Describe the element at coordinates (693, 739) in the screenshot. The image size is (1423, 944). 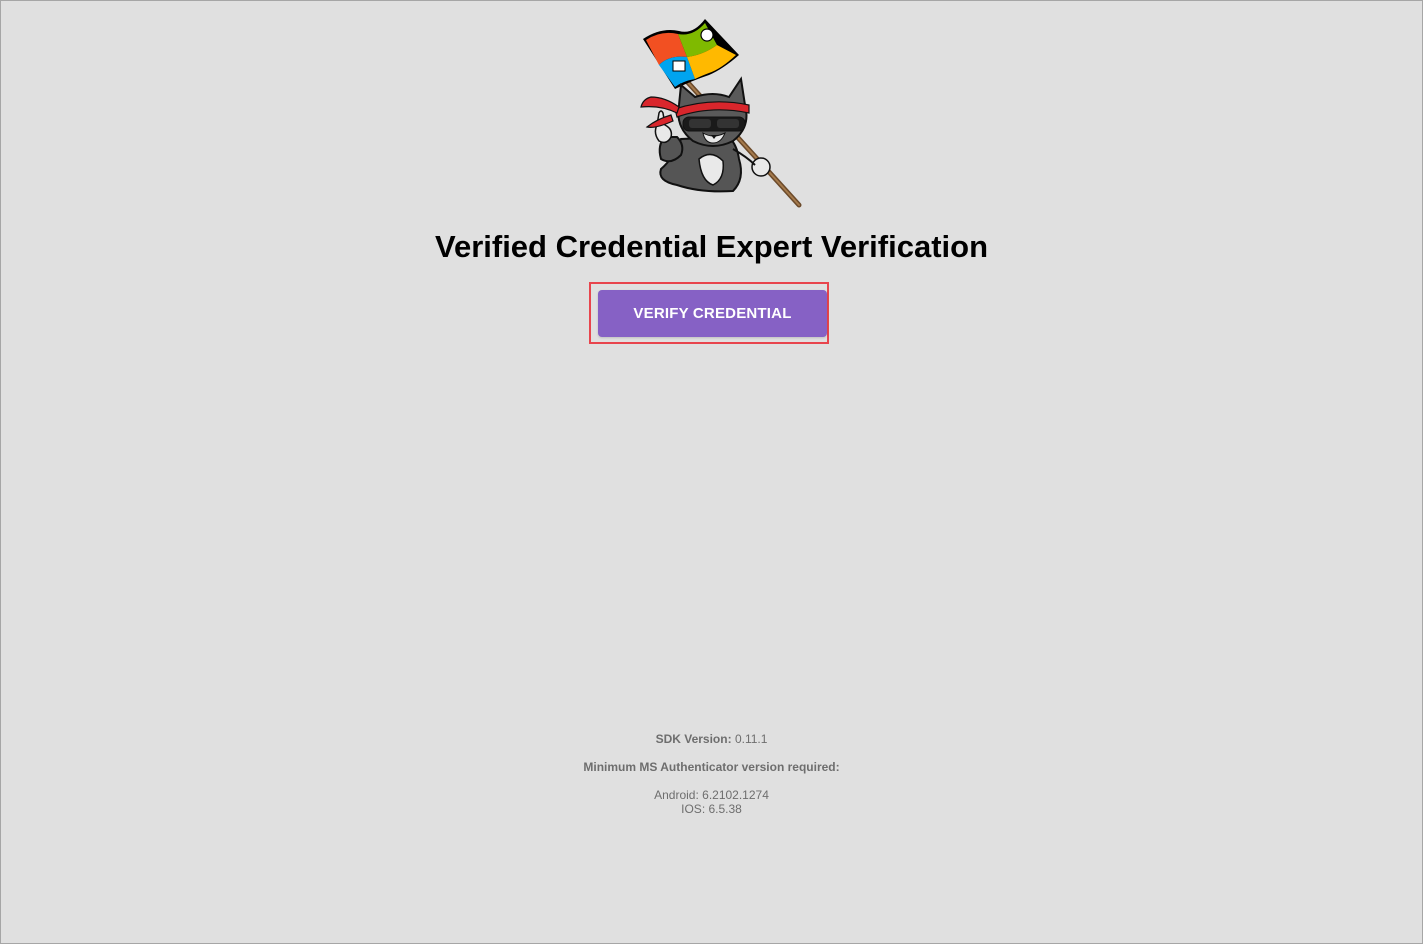
I see `sdk-version-label: SDK Version:` at that location.